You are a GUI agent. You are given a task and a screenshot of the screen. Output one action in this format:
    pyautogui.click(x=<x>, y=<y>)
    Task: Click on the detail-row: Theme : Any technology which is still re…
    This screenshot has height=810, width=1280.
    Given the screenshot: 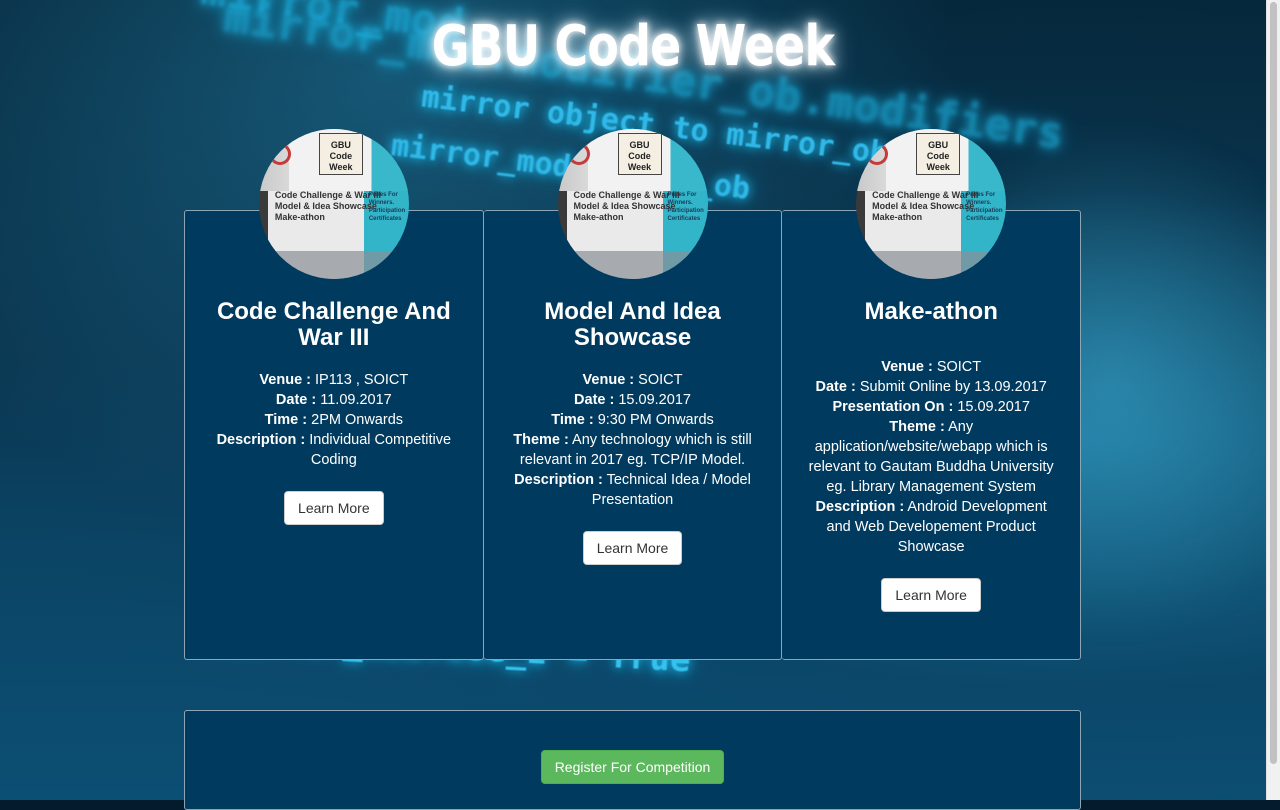 What is the action you would take?
    pyautogui.click(x=632, y=450)
    